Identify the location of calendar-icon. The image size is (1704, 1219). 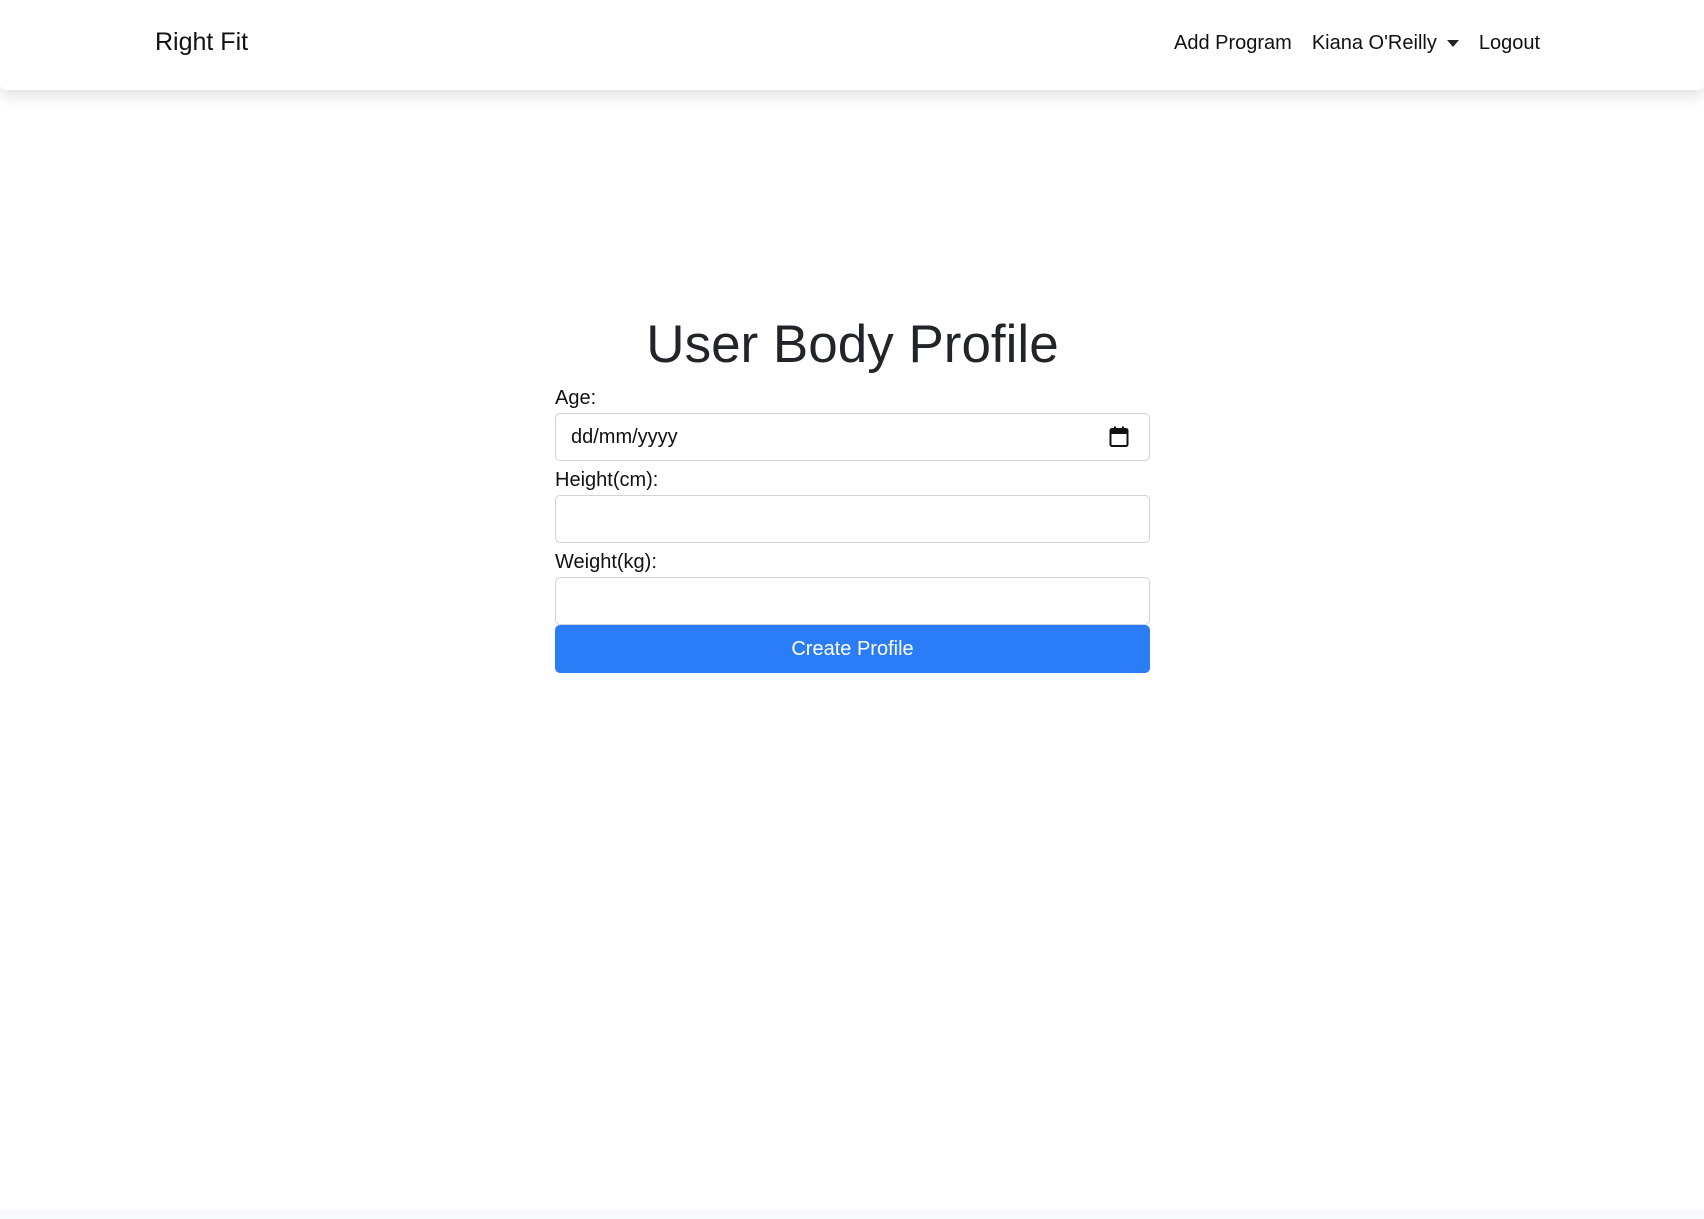
(1119, 437).